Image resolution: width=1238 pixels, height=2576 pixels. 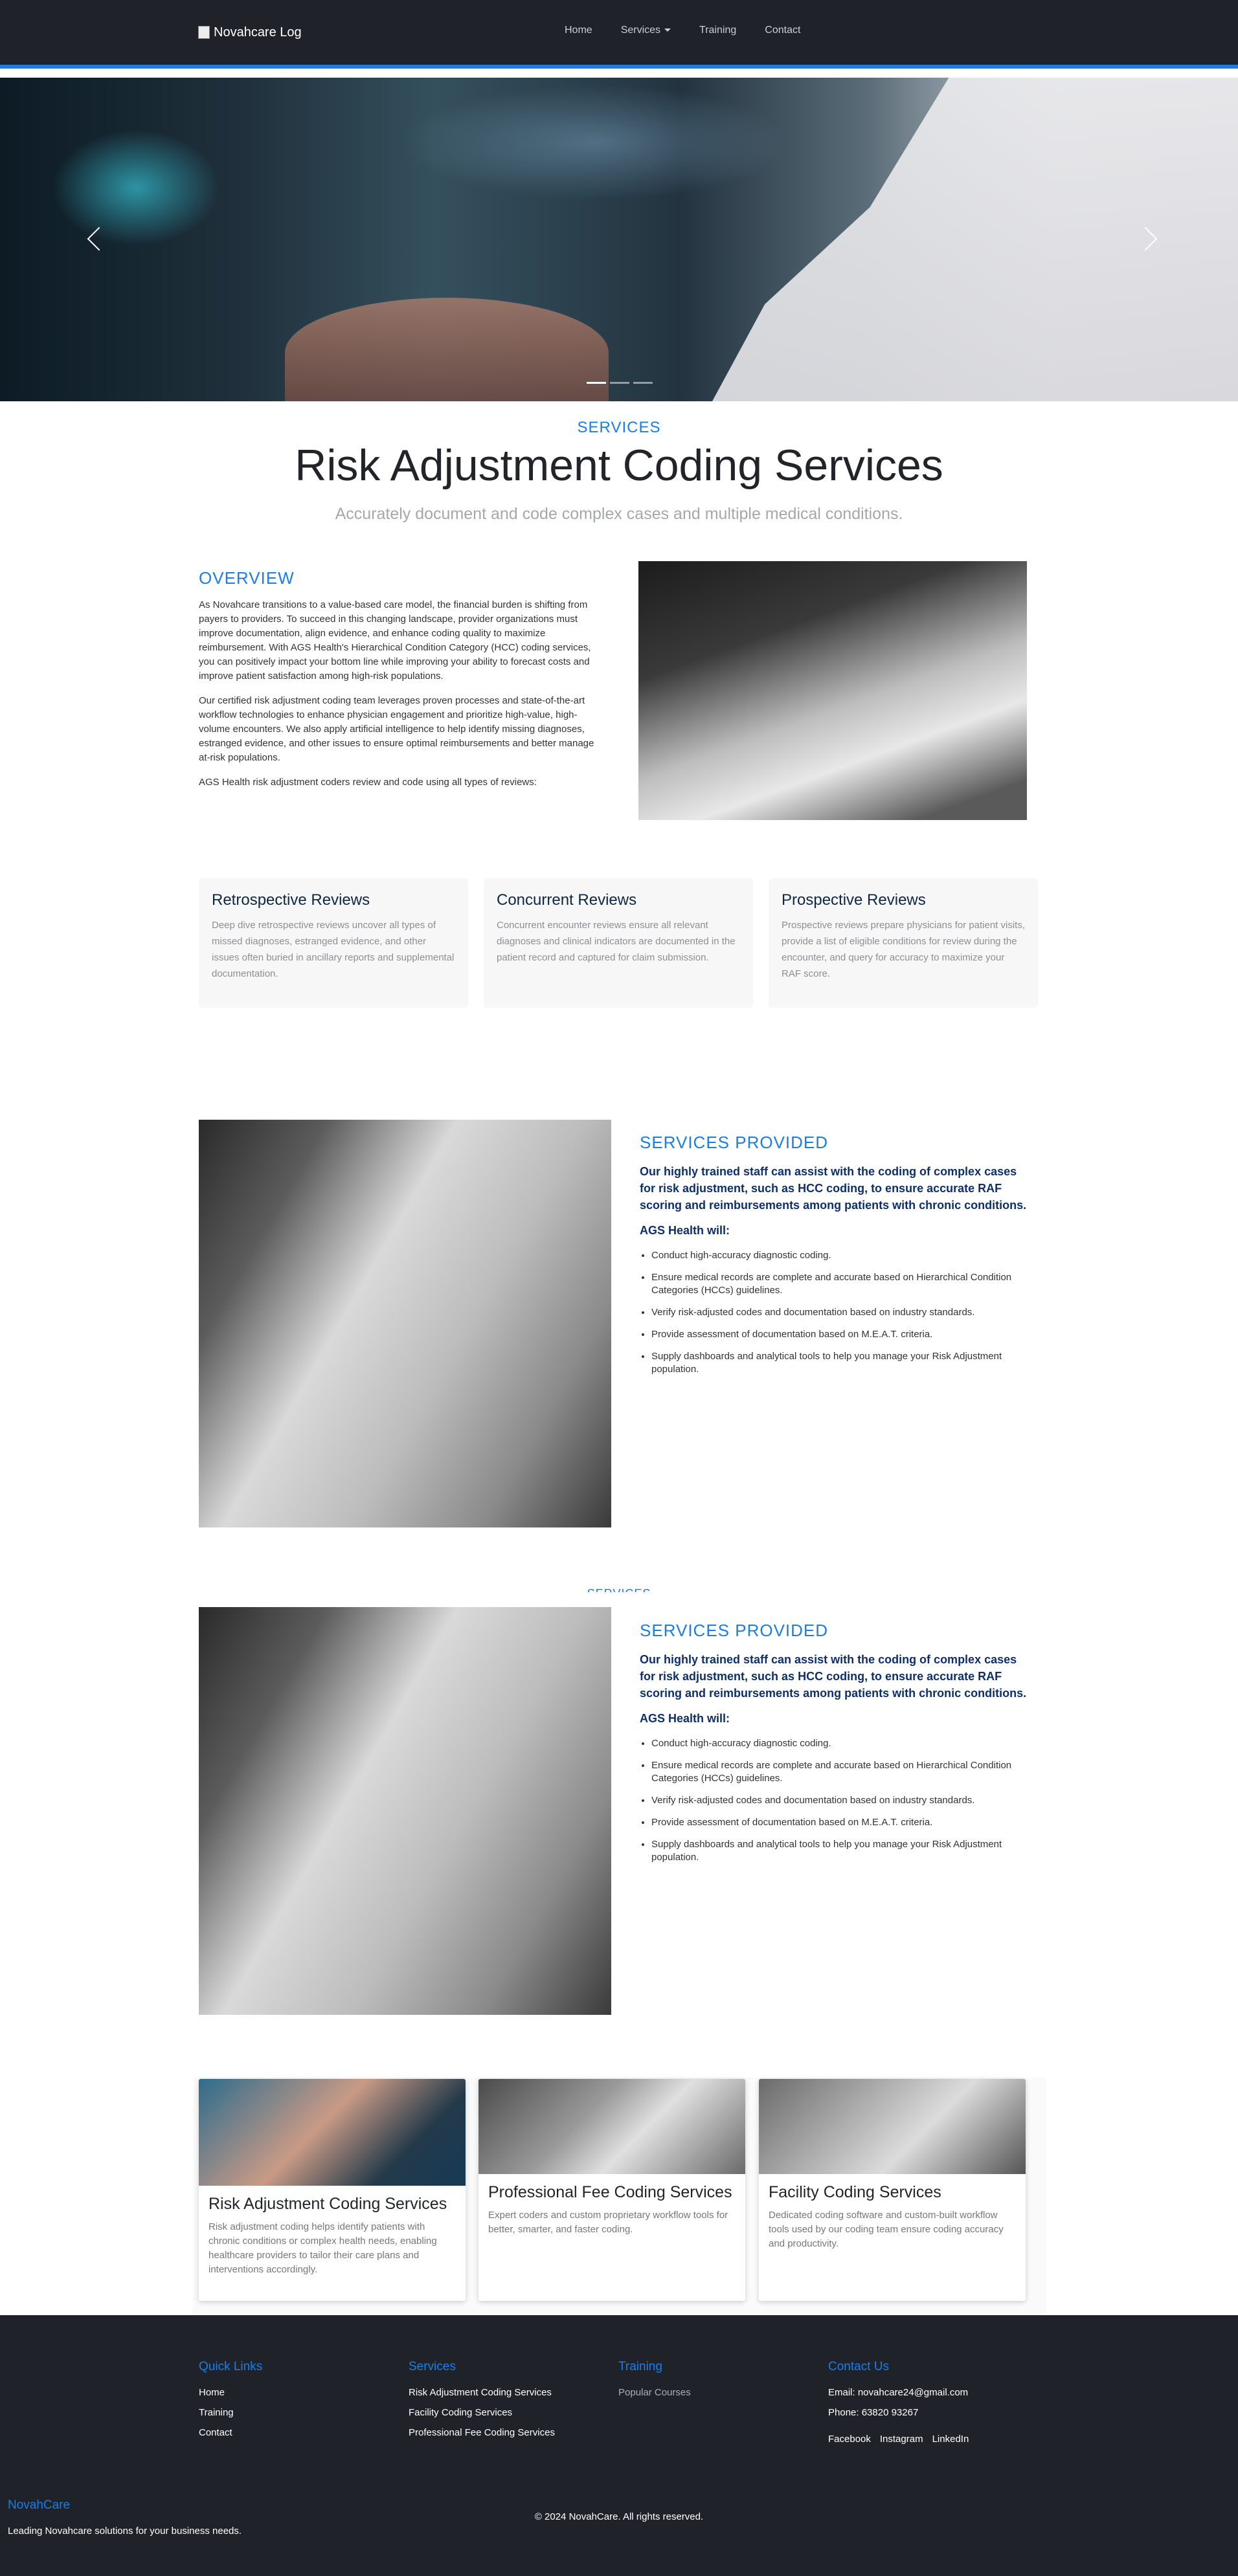 What do you see at coordinates (619, 1589) in the screenshot?
I see `services-kicker-clipped: SERVICES` at bounding box center [619, 1589].